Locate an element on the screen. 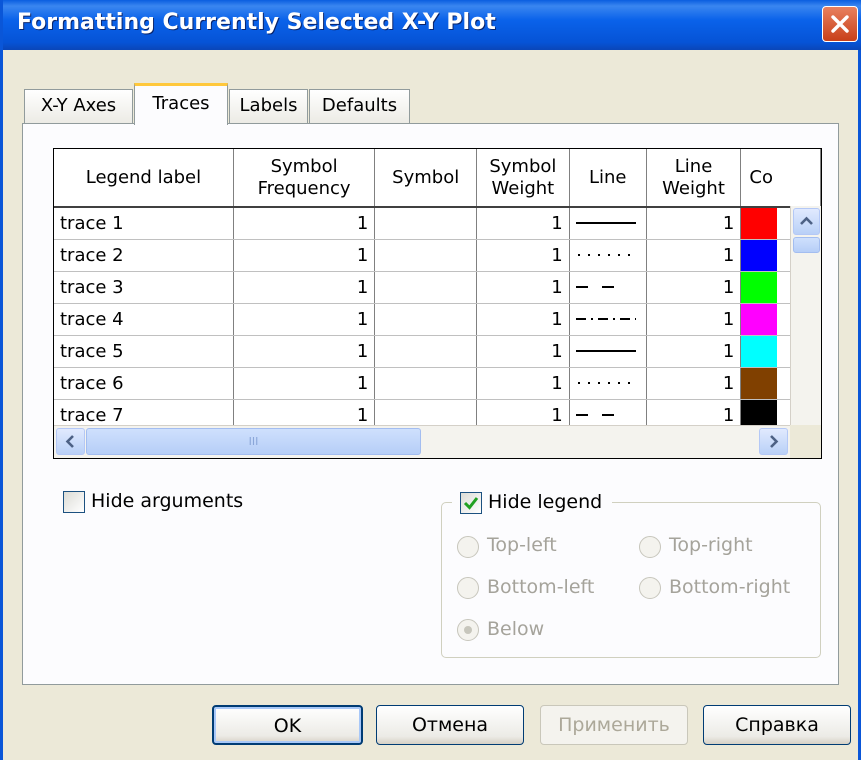  header-symbol-frequency: Symbol Frequency is located at coordinates (304, 178).